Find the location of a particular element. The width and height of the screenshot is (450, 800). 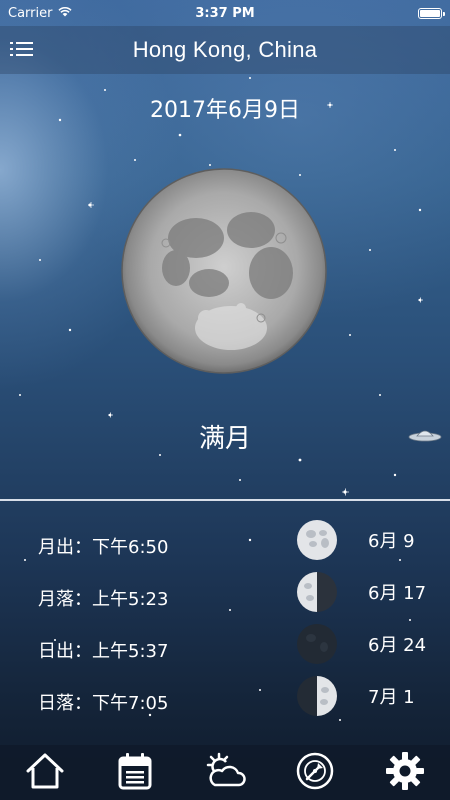

status-time: 3:37 PM is located at coordinates (225, 13).